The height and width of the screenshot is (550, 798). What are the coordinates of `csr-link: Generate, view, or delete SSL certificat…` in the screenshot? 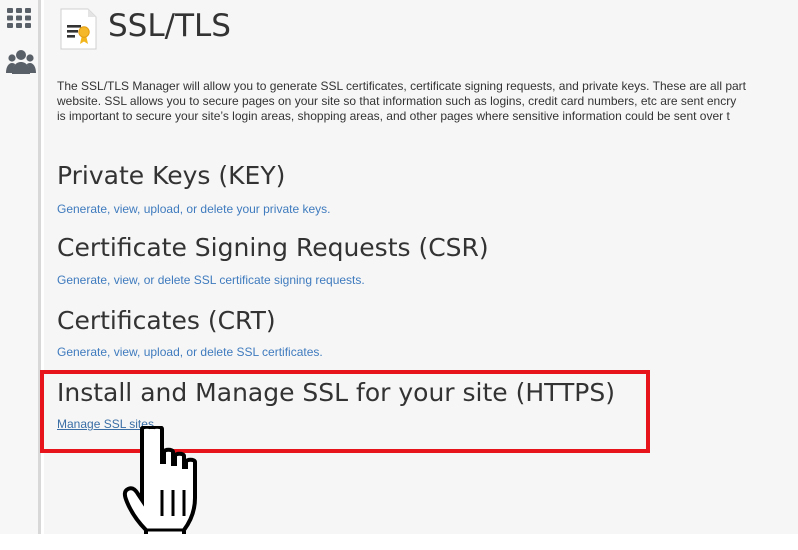 It's located at (211, 280).